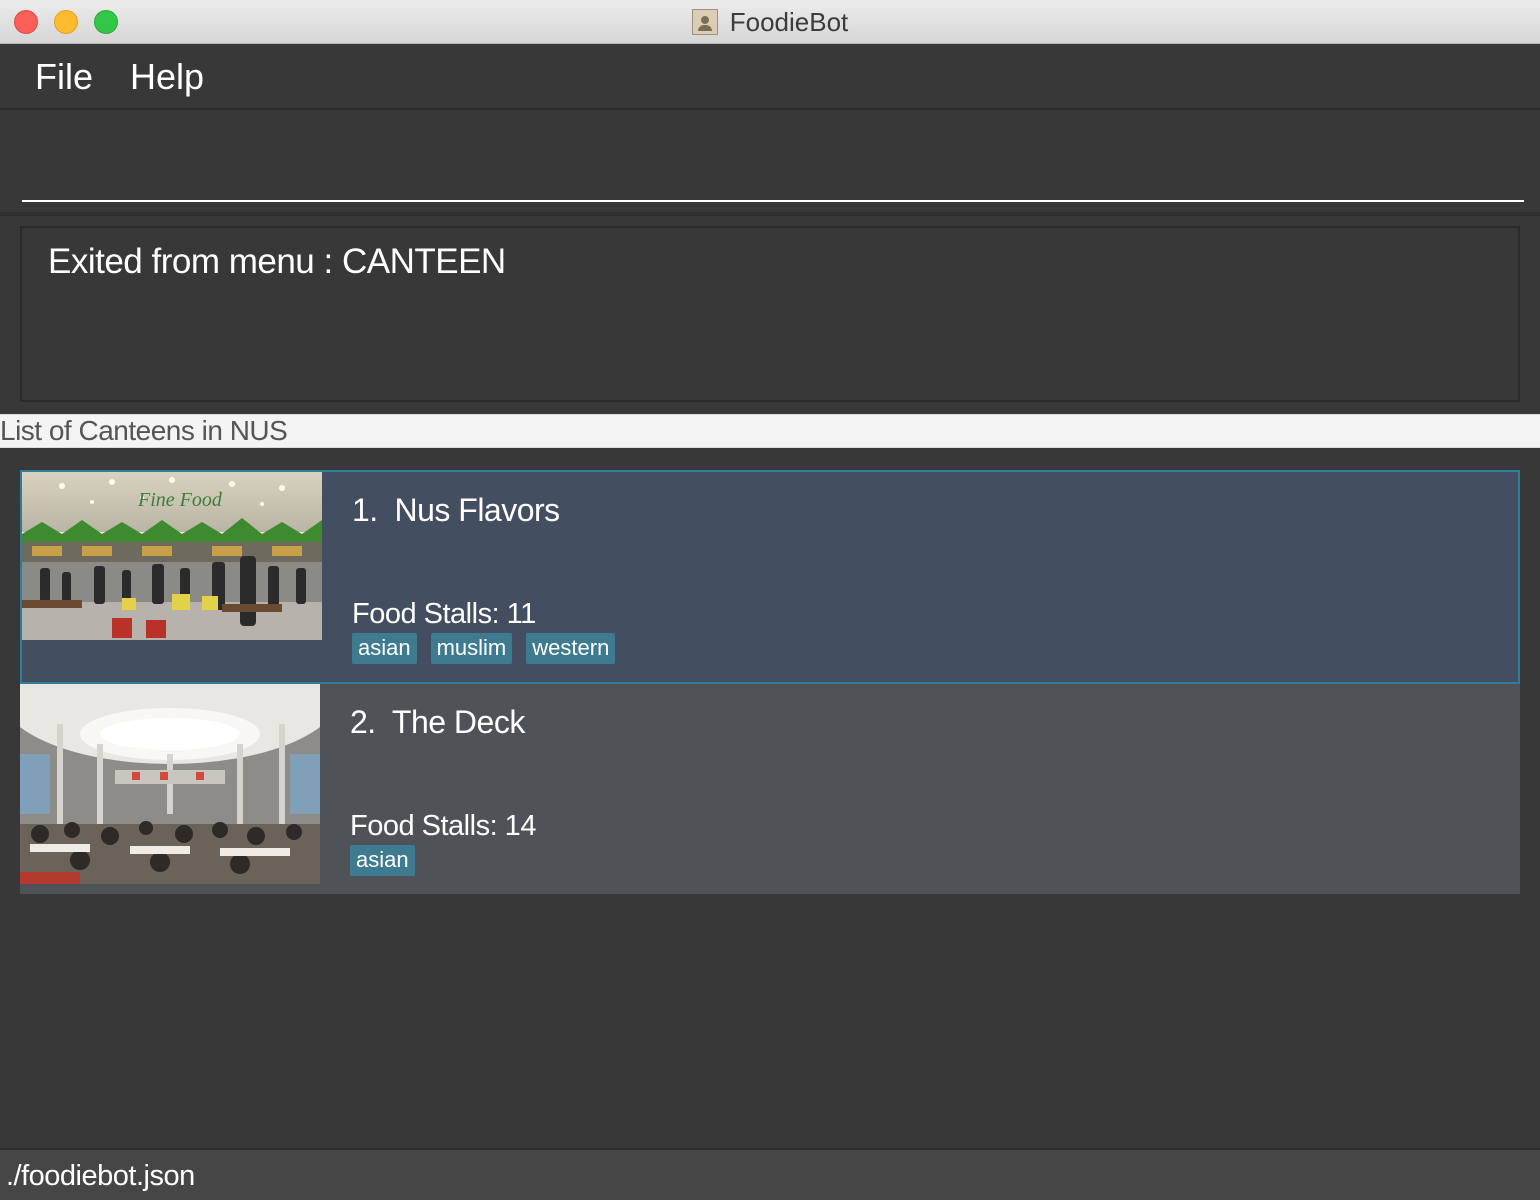 This screenshot has height=1200, width=1540. What do you see at coordinates (64, 77) in the screenshot?
I see `menu-file: File` at bounding box center [64, 77].